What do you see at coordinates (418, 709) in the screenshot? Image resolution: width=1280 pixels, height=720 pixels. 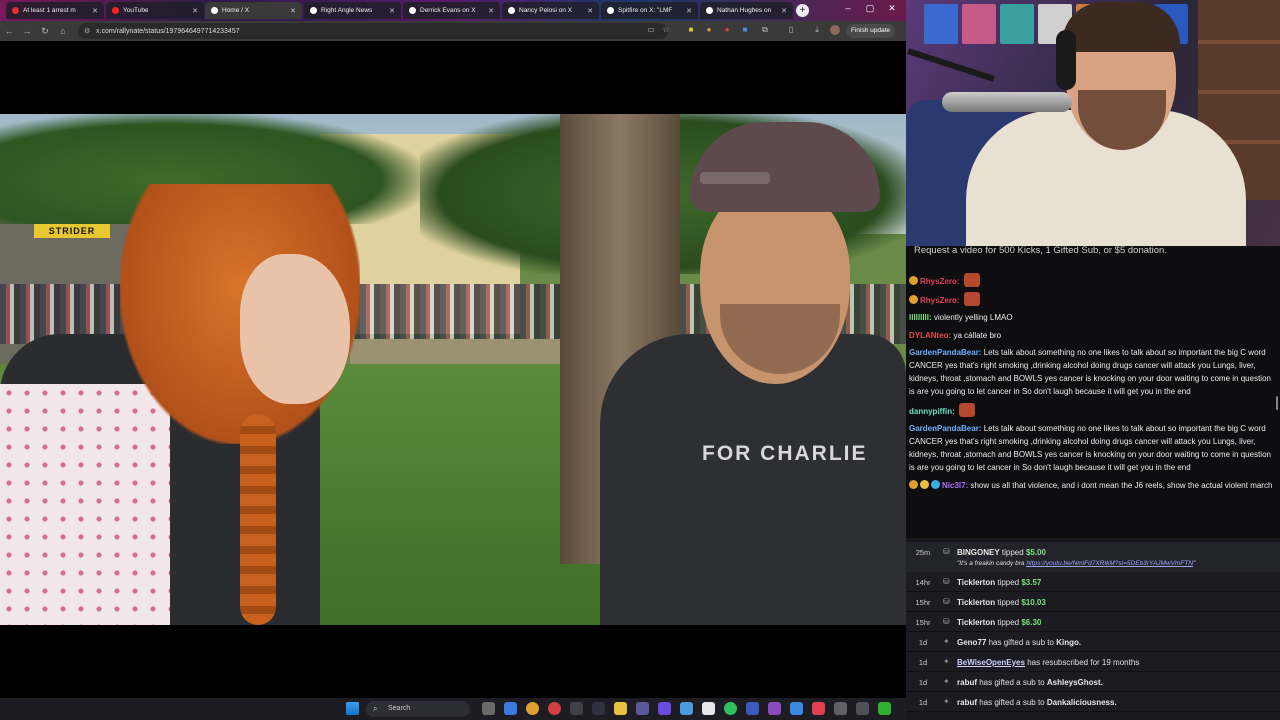 I see `taskbar-search: ⌕ Search` at bounding box center [418, 709].